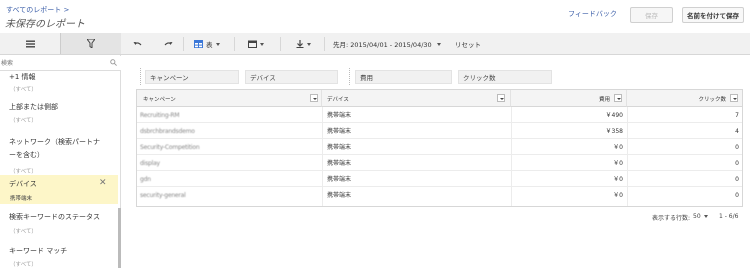  Describe the element at coordinates (651, 15) in the screenshot. I see `save-button: 保存` at that location.